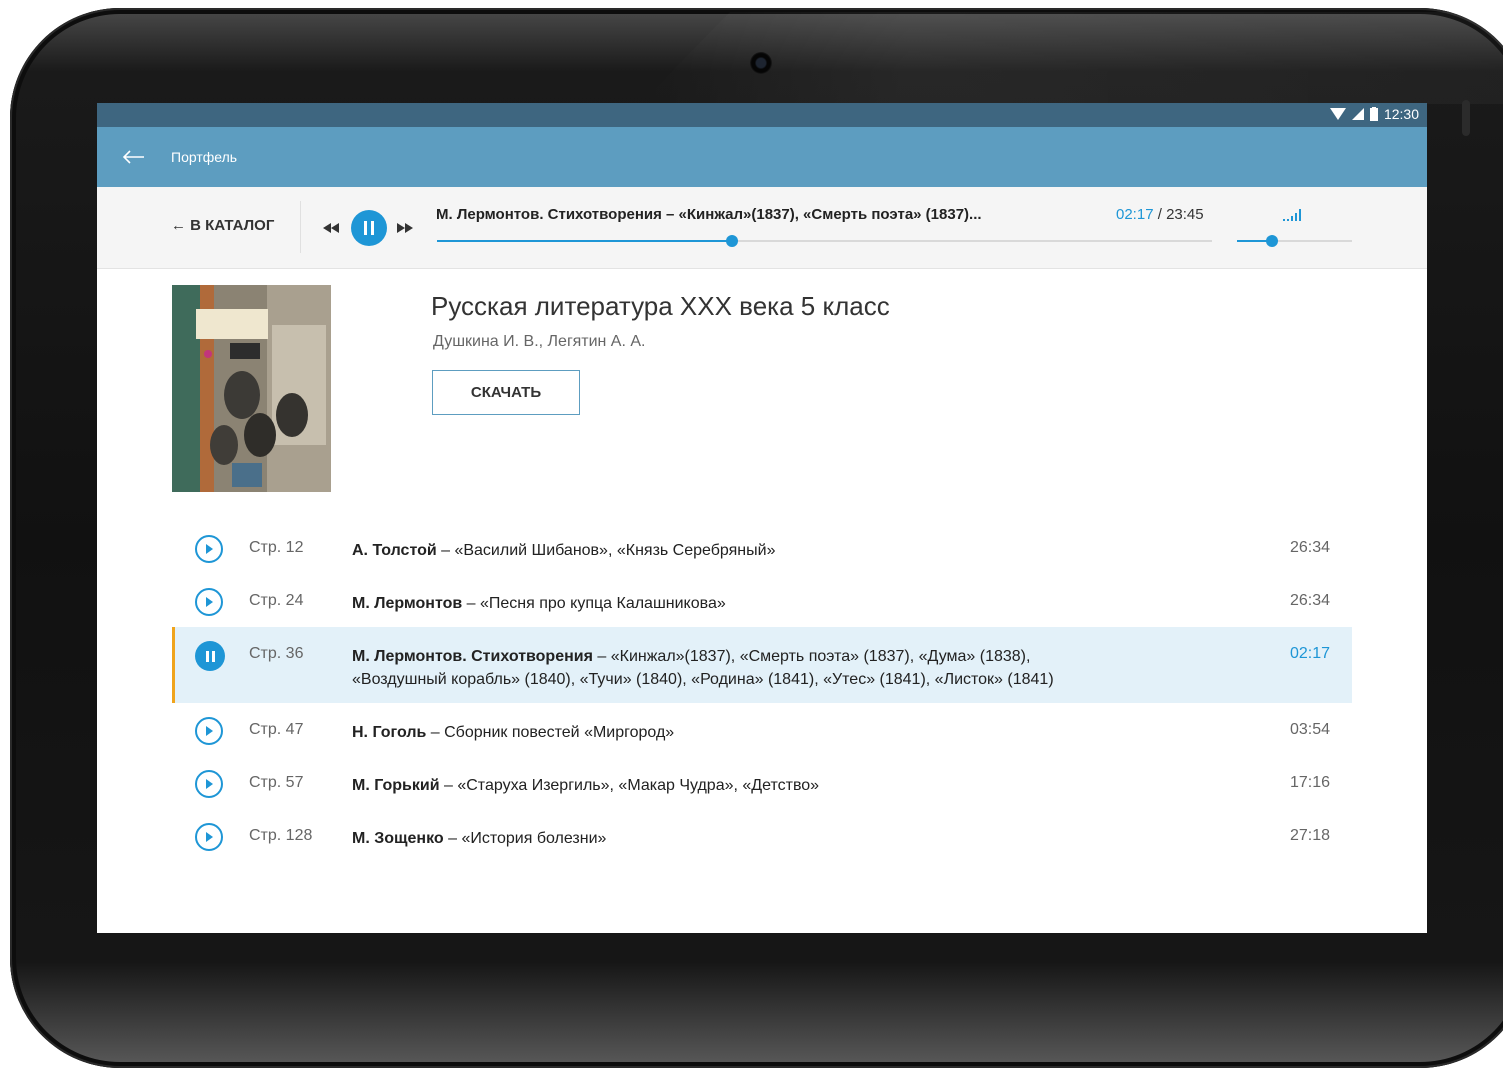 The image size is (1503, 1068). I want to click on app-bar: Портфель, so click(762, 157).